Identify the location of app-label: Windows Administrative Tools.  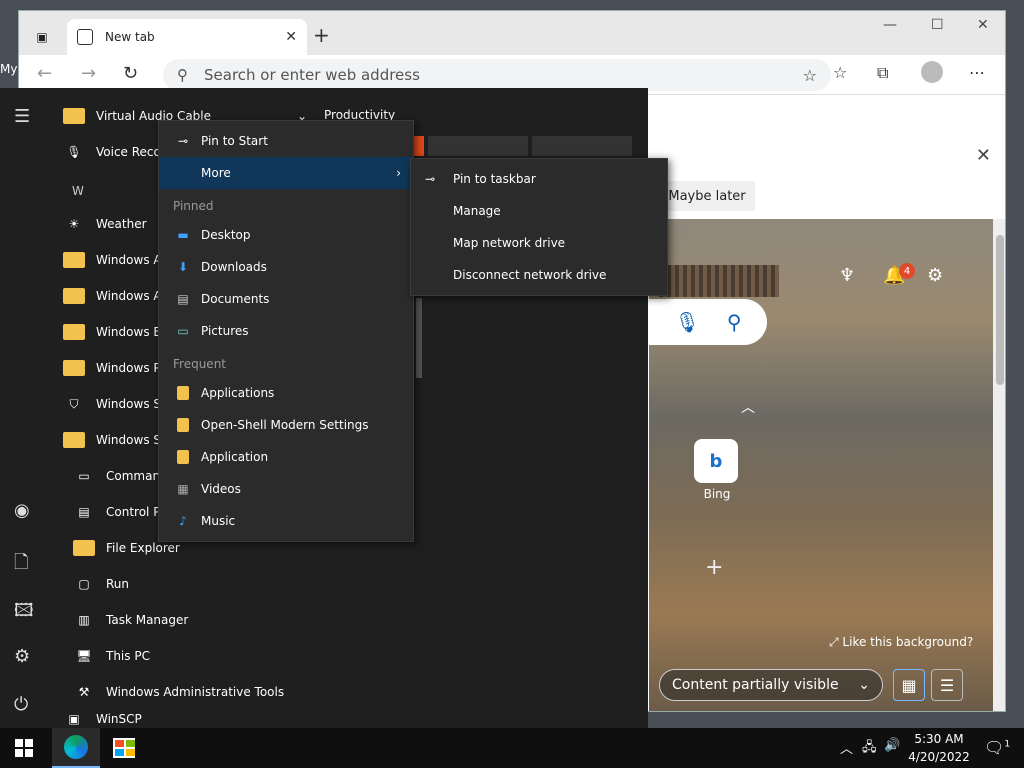
(195, 692).